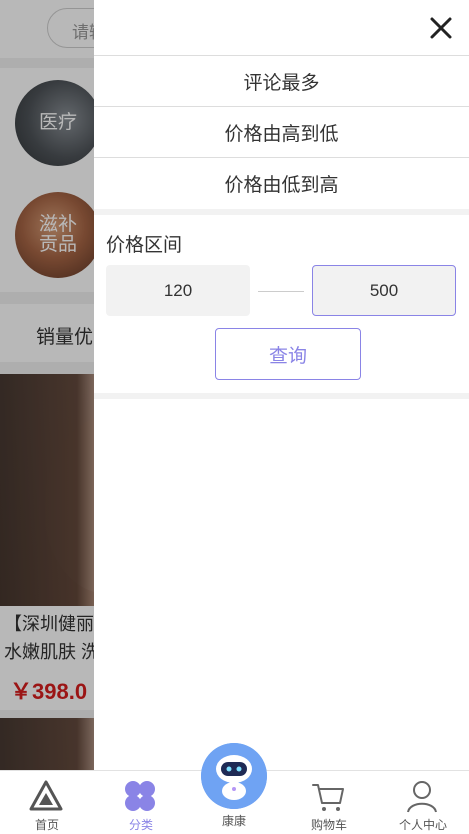 Image resolution: width=469 pixels, height=834 pixels. Describe the element at coordinates (328, 797) in the screenshot. I see `cart-icon` at that location.